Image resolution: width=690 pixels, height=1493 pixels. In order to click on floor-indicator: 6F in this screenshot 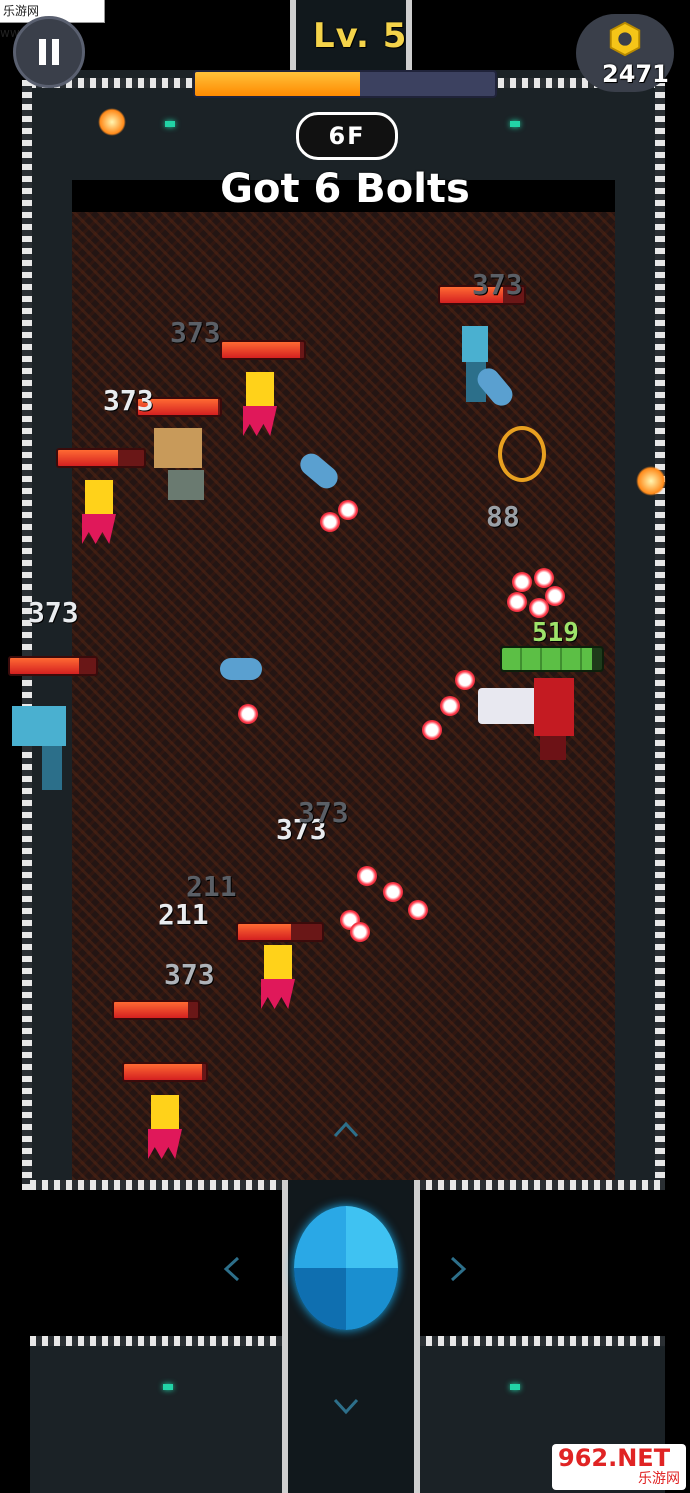, I will do `click(347, 136)`.